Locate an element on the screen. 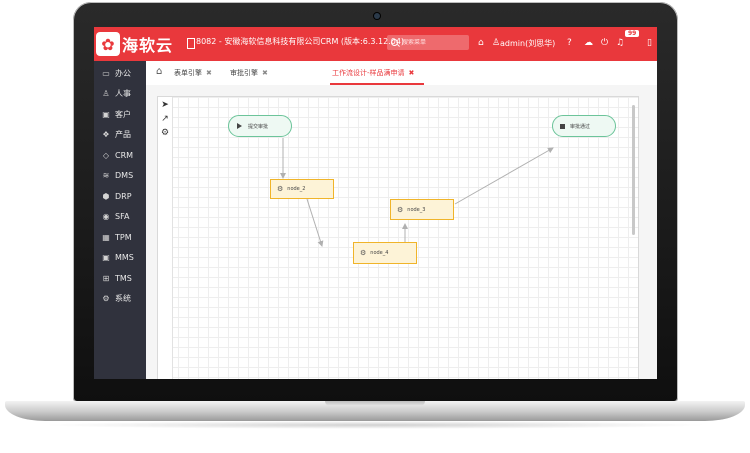 Image resolution: width=750 pixels, height=453 pixels. sidebar-item-label: TPM is located at coordinates (123, 237).